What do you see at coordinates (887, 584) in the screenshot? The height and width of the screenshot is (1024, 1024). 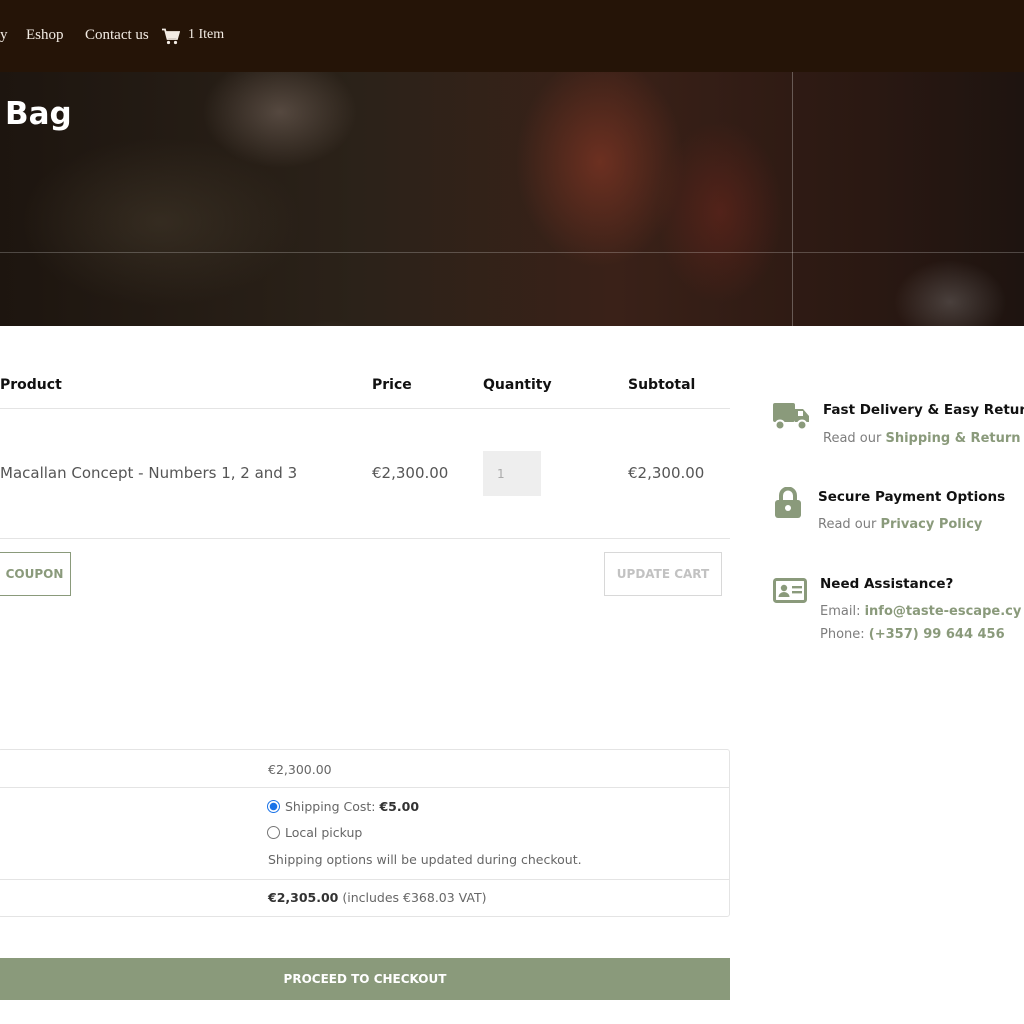 I see `assistance-title: Need Assistance?` at bounding box center [887, 584].